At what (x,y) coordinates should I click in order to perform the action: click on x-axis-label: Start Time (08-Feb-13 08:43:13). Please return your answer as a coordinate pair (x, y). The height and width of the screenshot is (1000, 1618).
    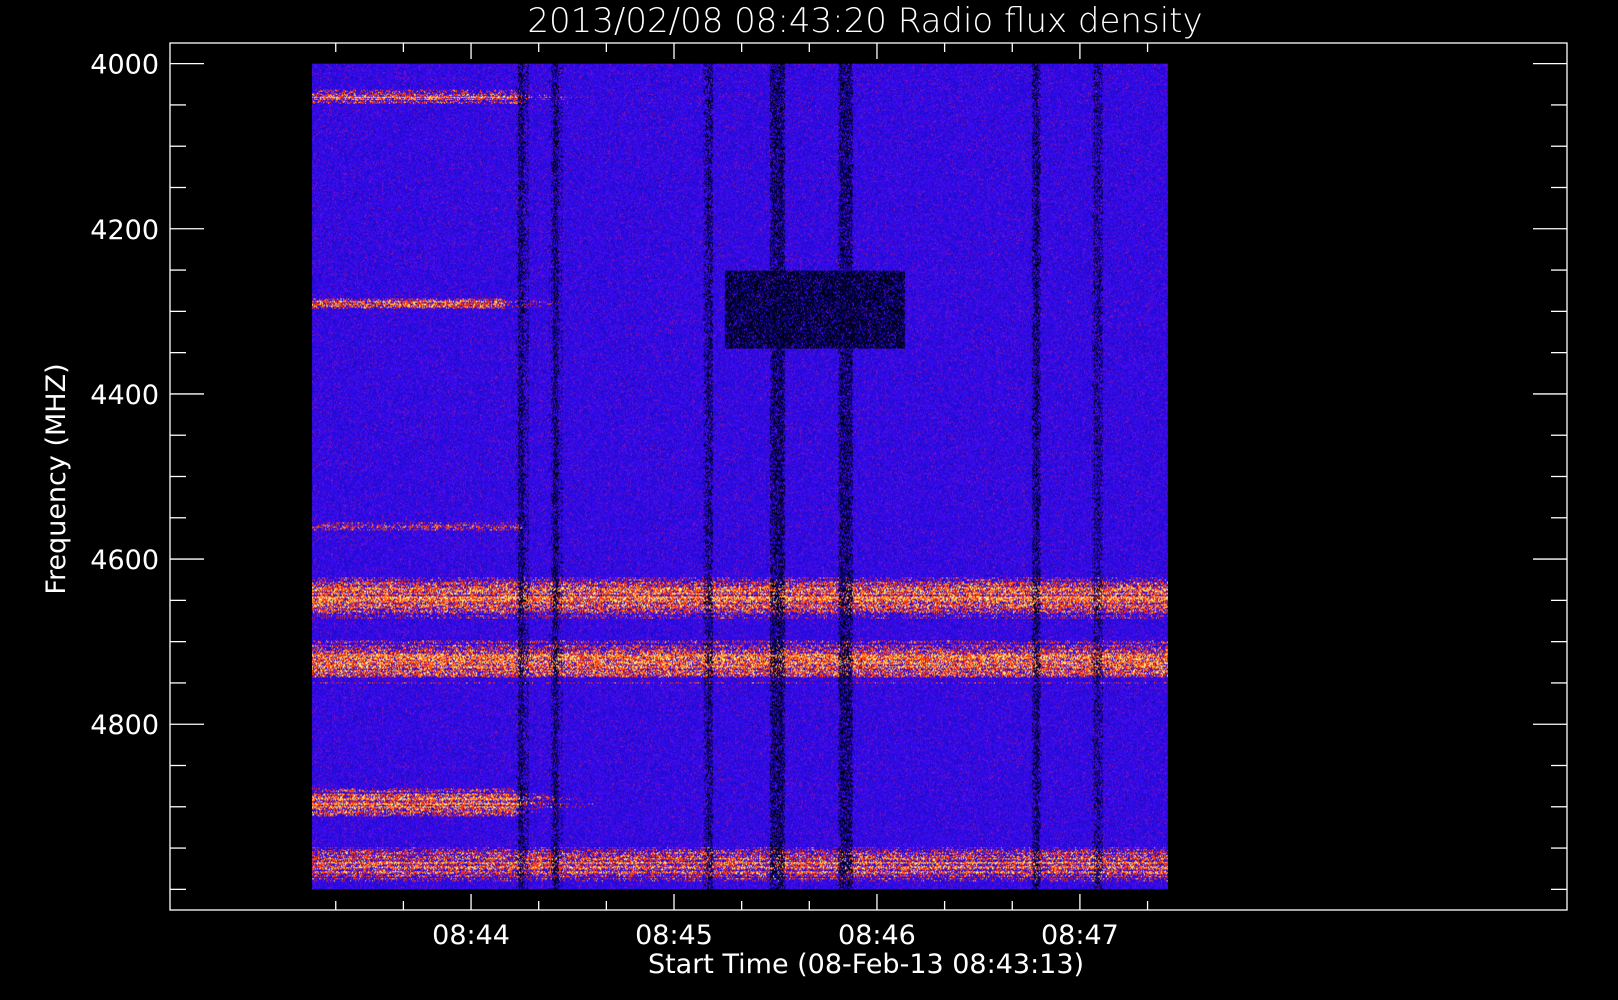
    Looking at the image, I should click on (866, 964).